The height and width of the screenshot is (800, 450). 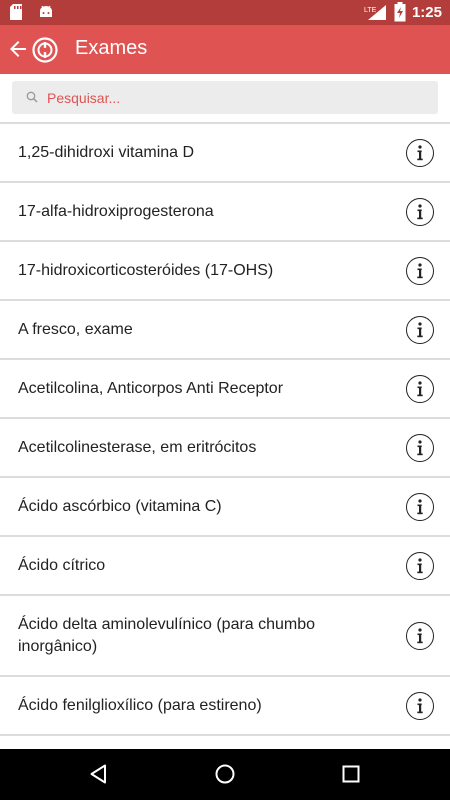 What do you see at coordinates (225, 212) in the screenshot?
I see `list-item: 17-alfa-hidroxiprogesterona` at bounding box center [225, 212].